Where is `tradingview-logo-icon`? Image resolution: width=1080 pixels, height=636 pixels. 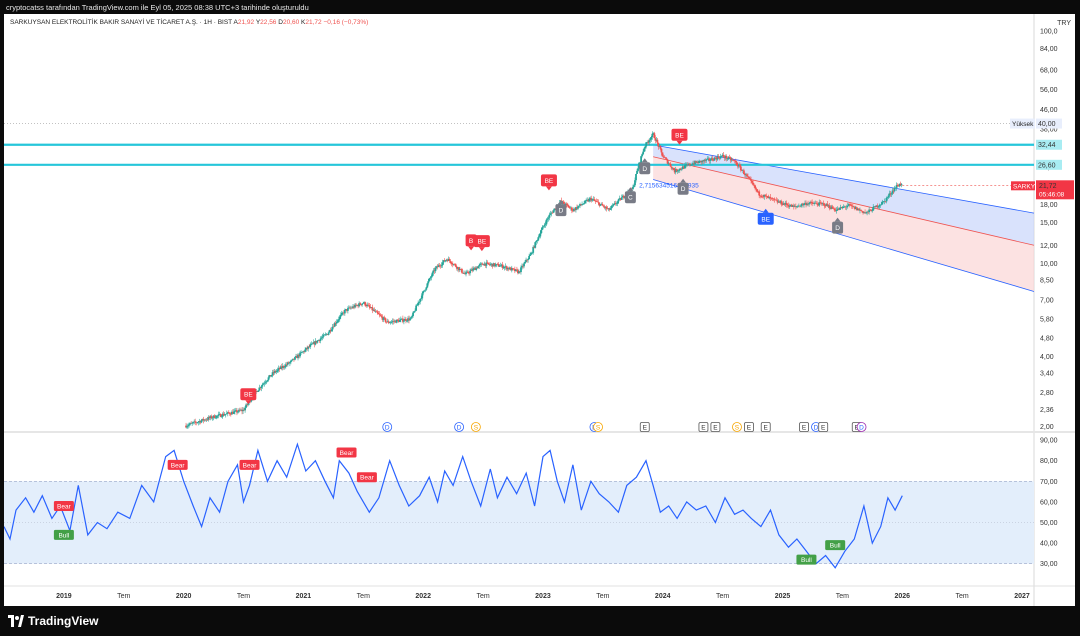 tradingview-logo-icon is located at coordinates (16, 621).